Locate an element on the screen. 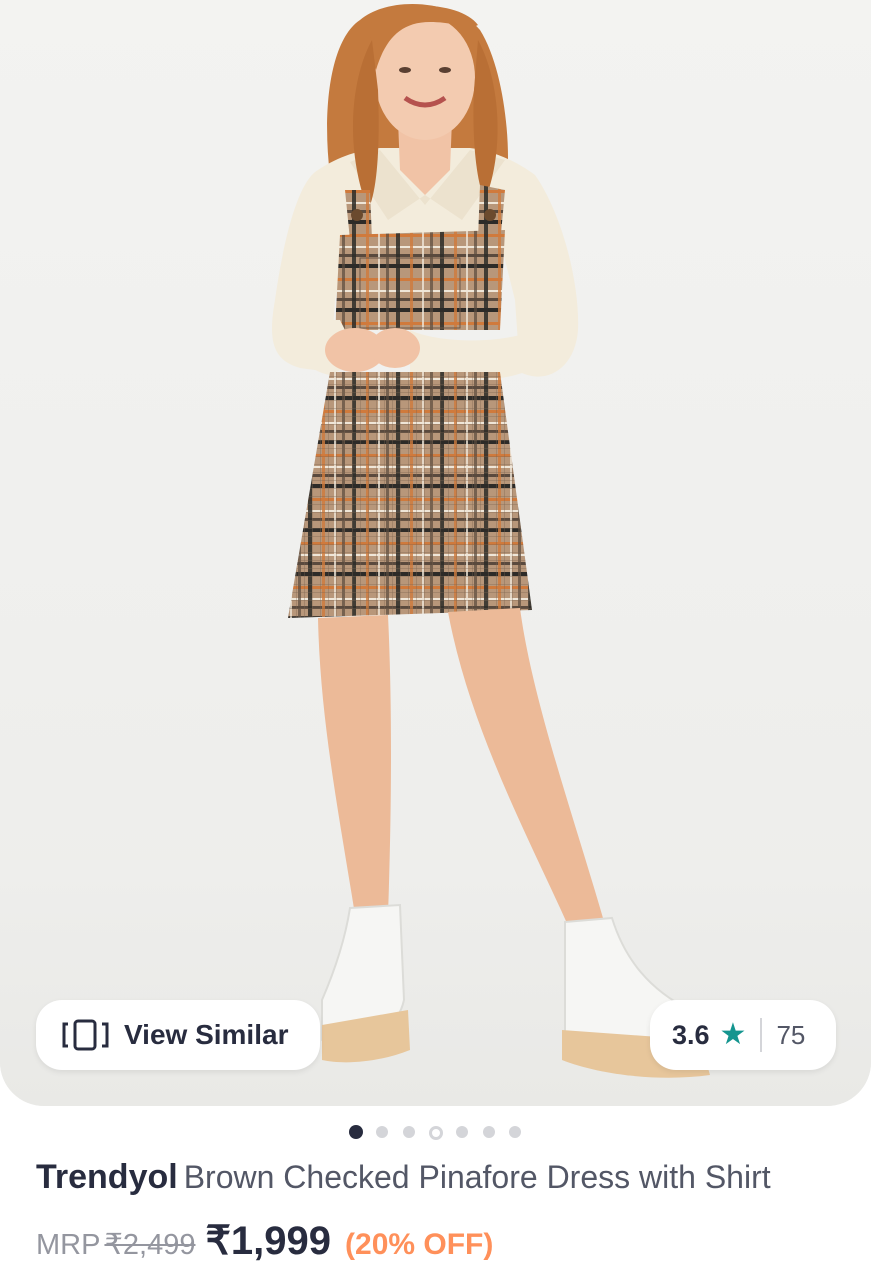  brand-name: Trendyol is located at coordinates (107, 1177).